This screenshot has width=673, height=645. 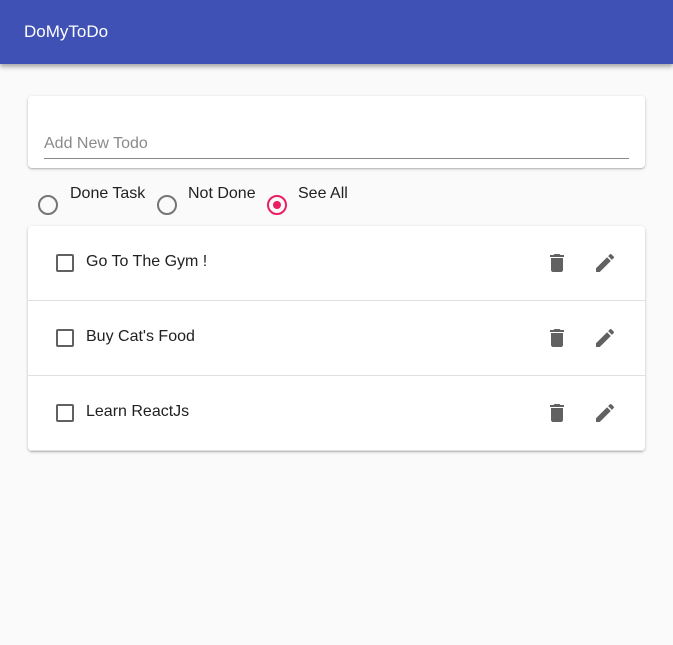 I want to click on radio-dot, so click(x=277, y=205).